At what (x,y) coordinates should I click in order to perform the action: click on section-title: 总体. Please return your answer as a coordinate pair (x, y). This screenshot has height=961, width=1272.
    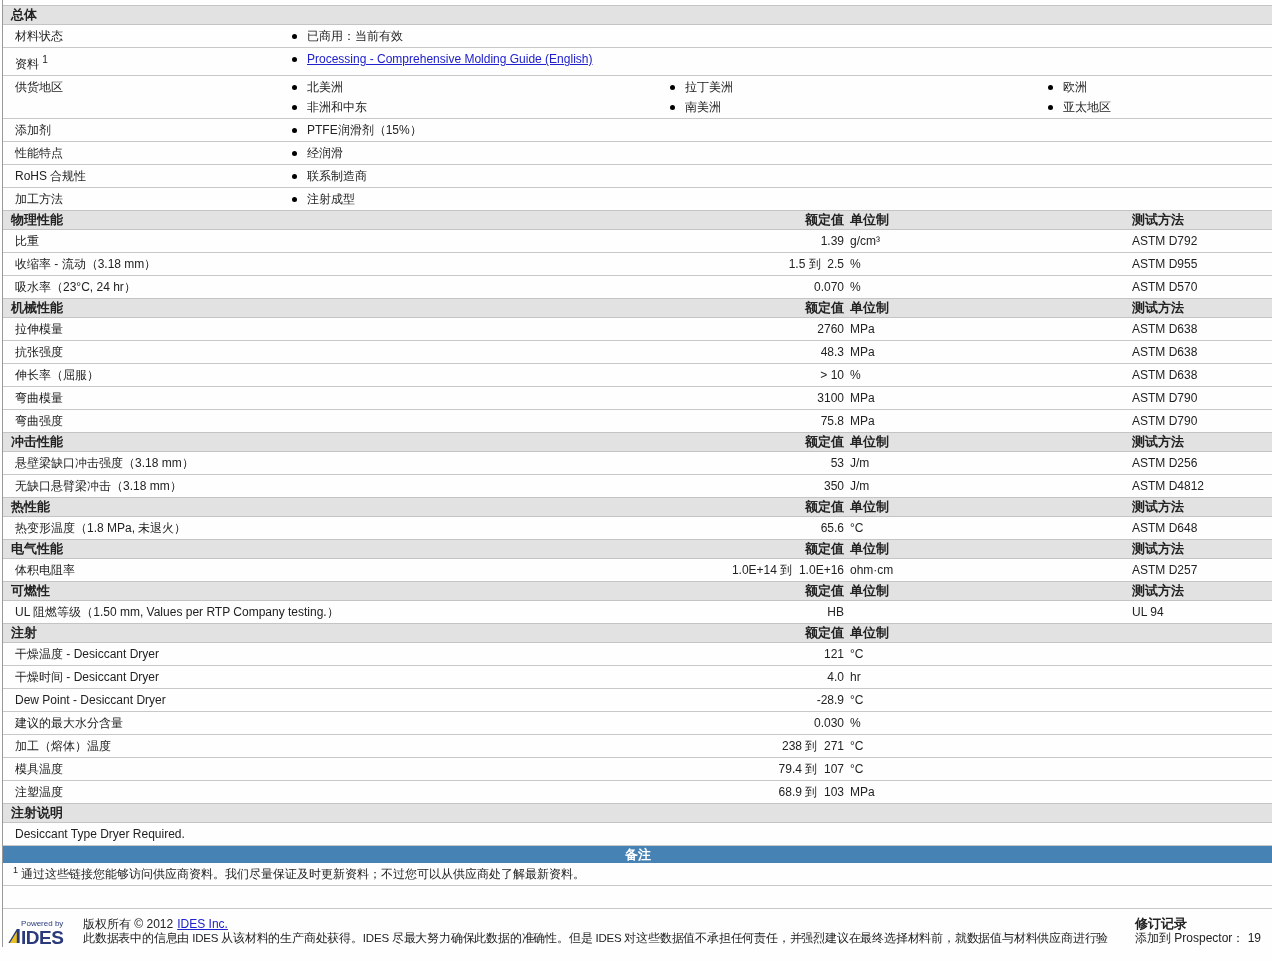
    Looking at the image, I should click on (23, 15).